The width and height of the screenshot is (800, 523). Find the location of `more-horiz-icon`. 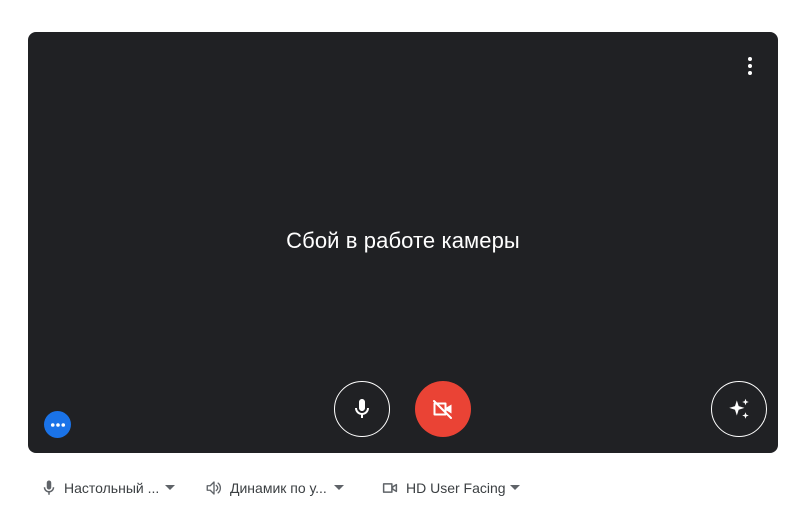

more-horiz-icon is located at coordinates (57, 424).